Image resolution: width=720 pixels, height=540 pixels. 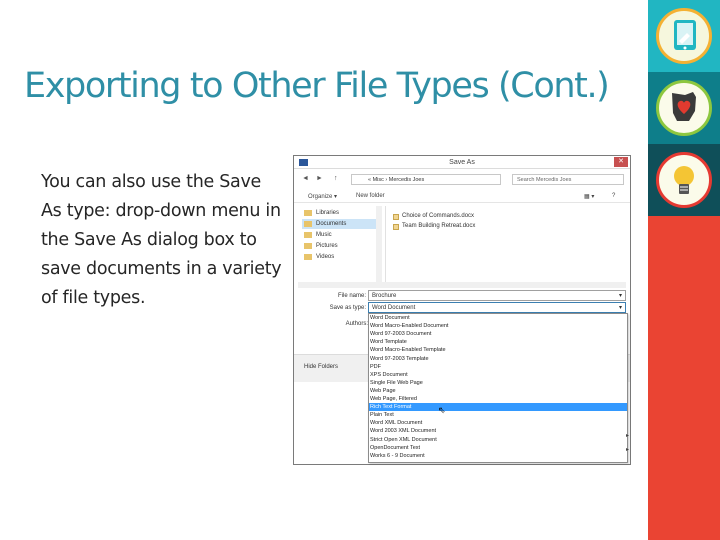 What do you see at coordinates (498, 375) in the screenshot?
I see `dropdown-option: XPS Document` at bounding box center [498, 375].